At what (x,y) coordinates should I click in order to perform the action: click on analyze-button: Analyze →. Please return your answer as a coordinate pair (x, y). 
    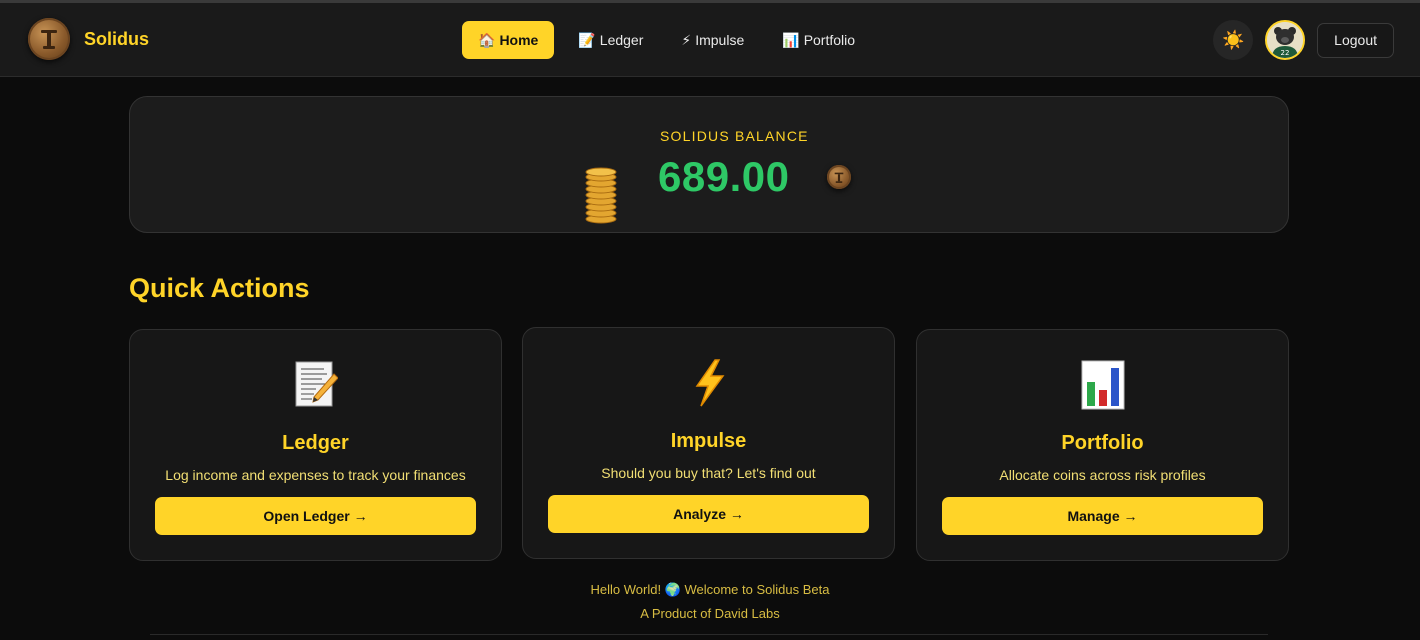
    Looking at the image, I should click on (708, 514).